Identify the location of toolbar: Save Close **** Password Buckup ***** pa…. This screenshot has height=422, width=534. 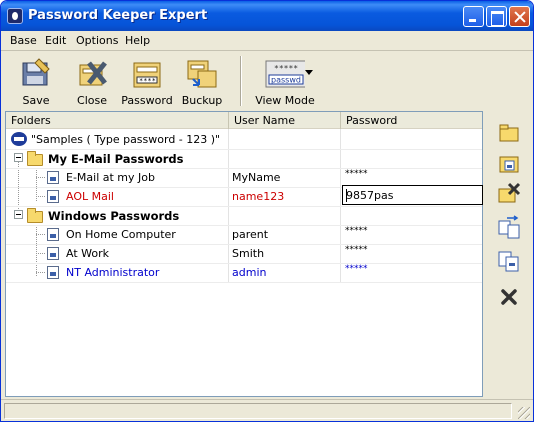
(267, 80).